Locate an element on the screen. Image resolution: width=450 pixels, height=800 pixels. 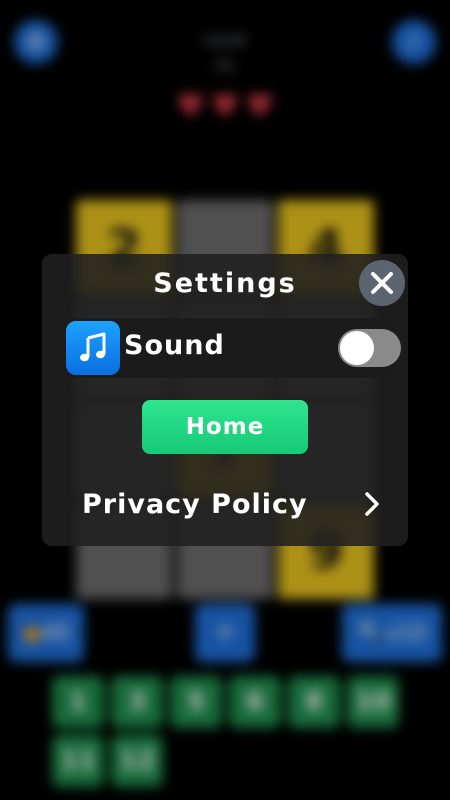
close-button is located at coordinates (382, 283).